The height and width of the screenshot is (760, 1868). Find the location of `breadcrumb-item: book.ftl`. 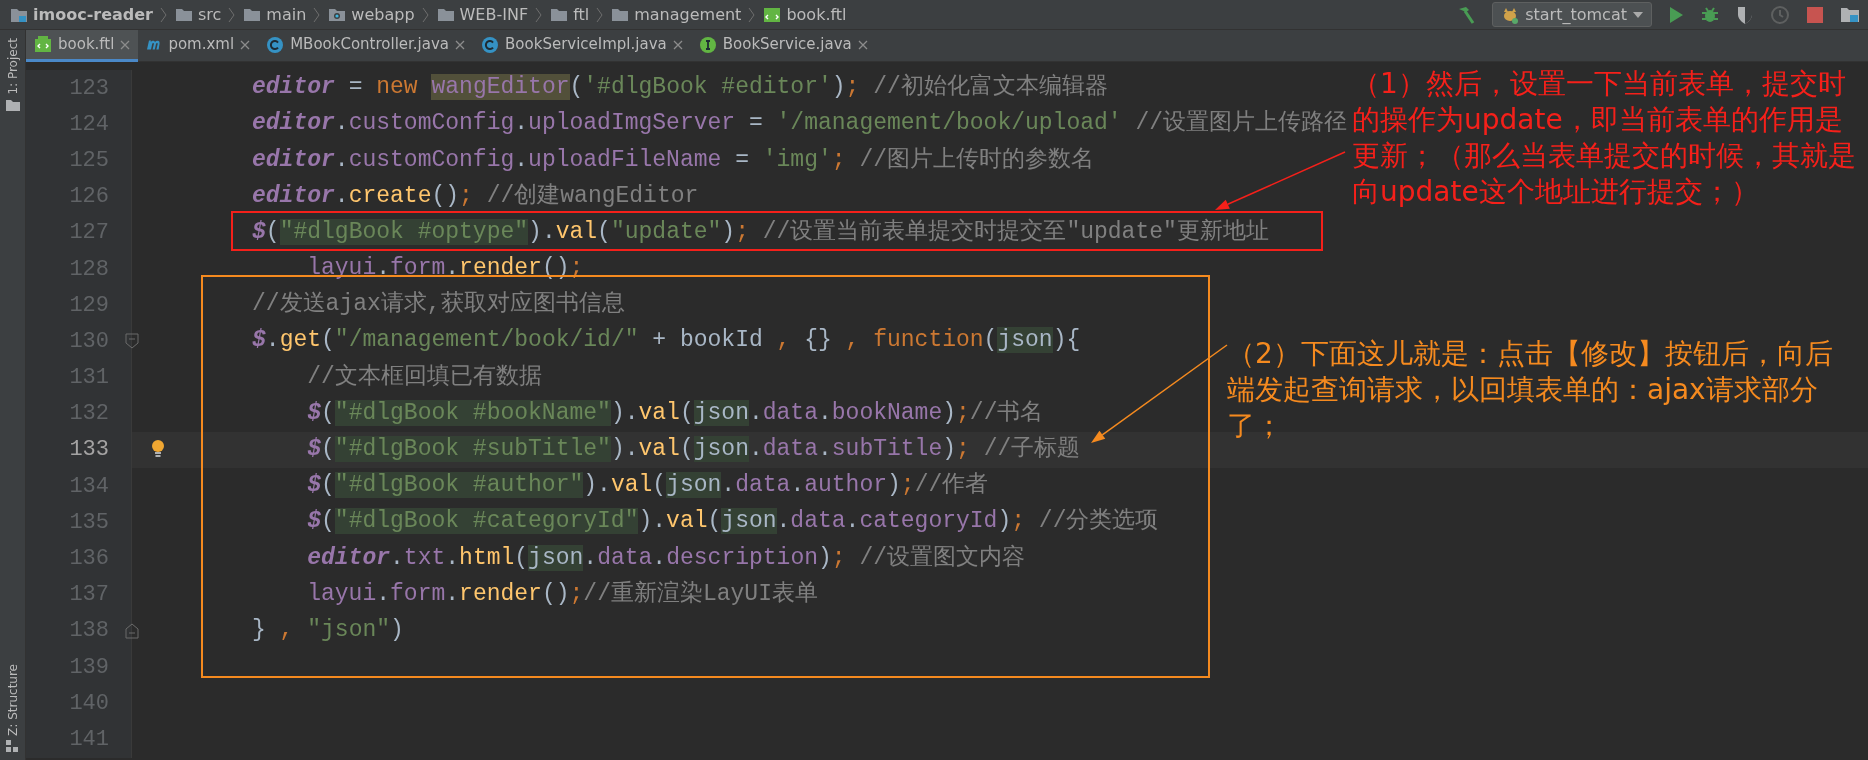

breadcrumb-item: book.ftl is located at coordinates (816, 14).